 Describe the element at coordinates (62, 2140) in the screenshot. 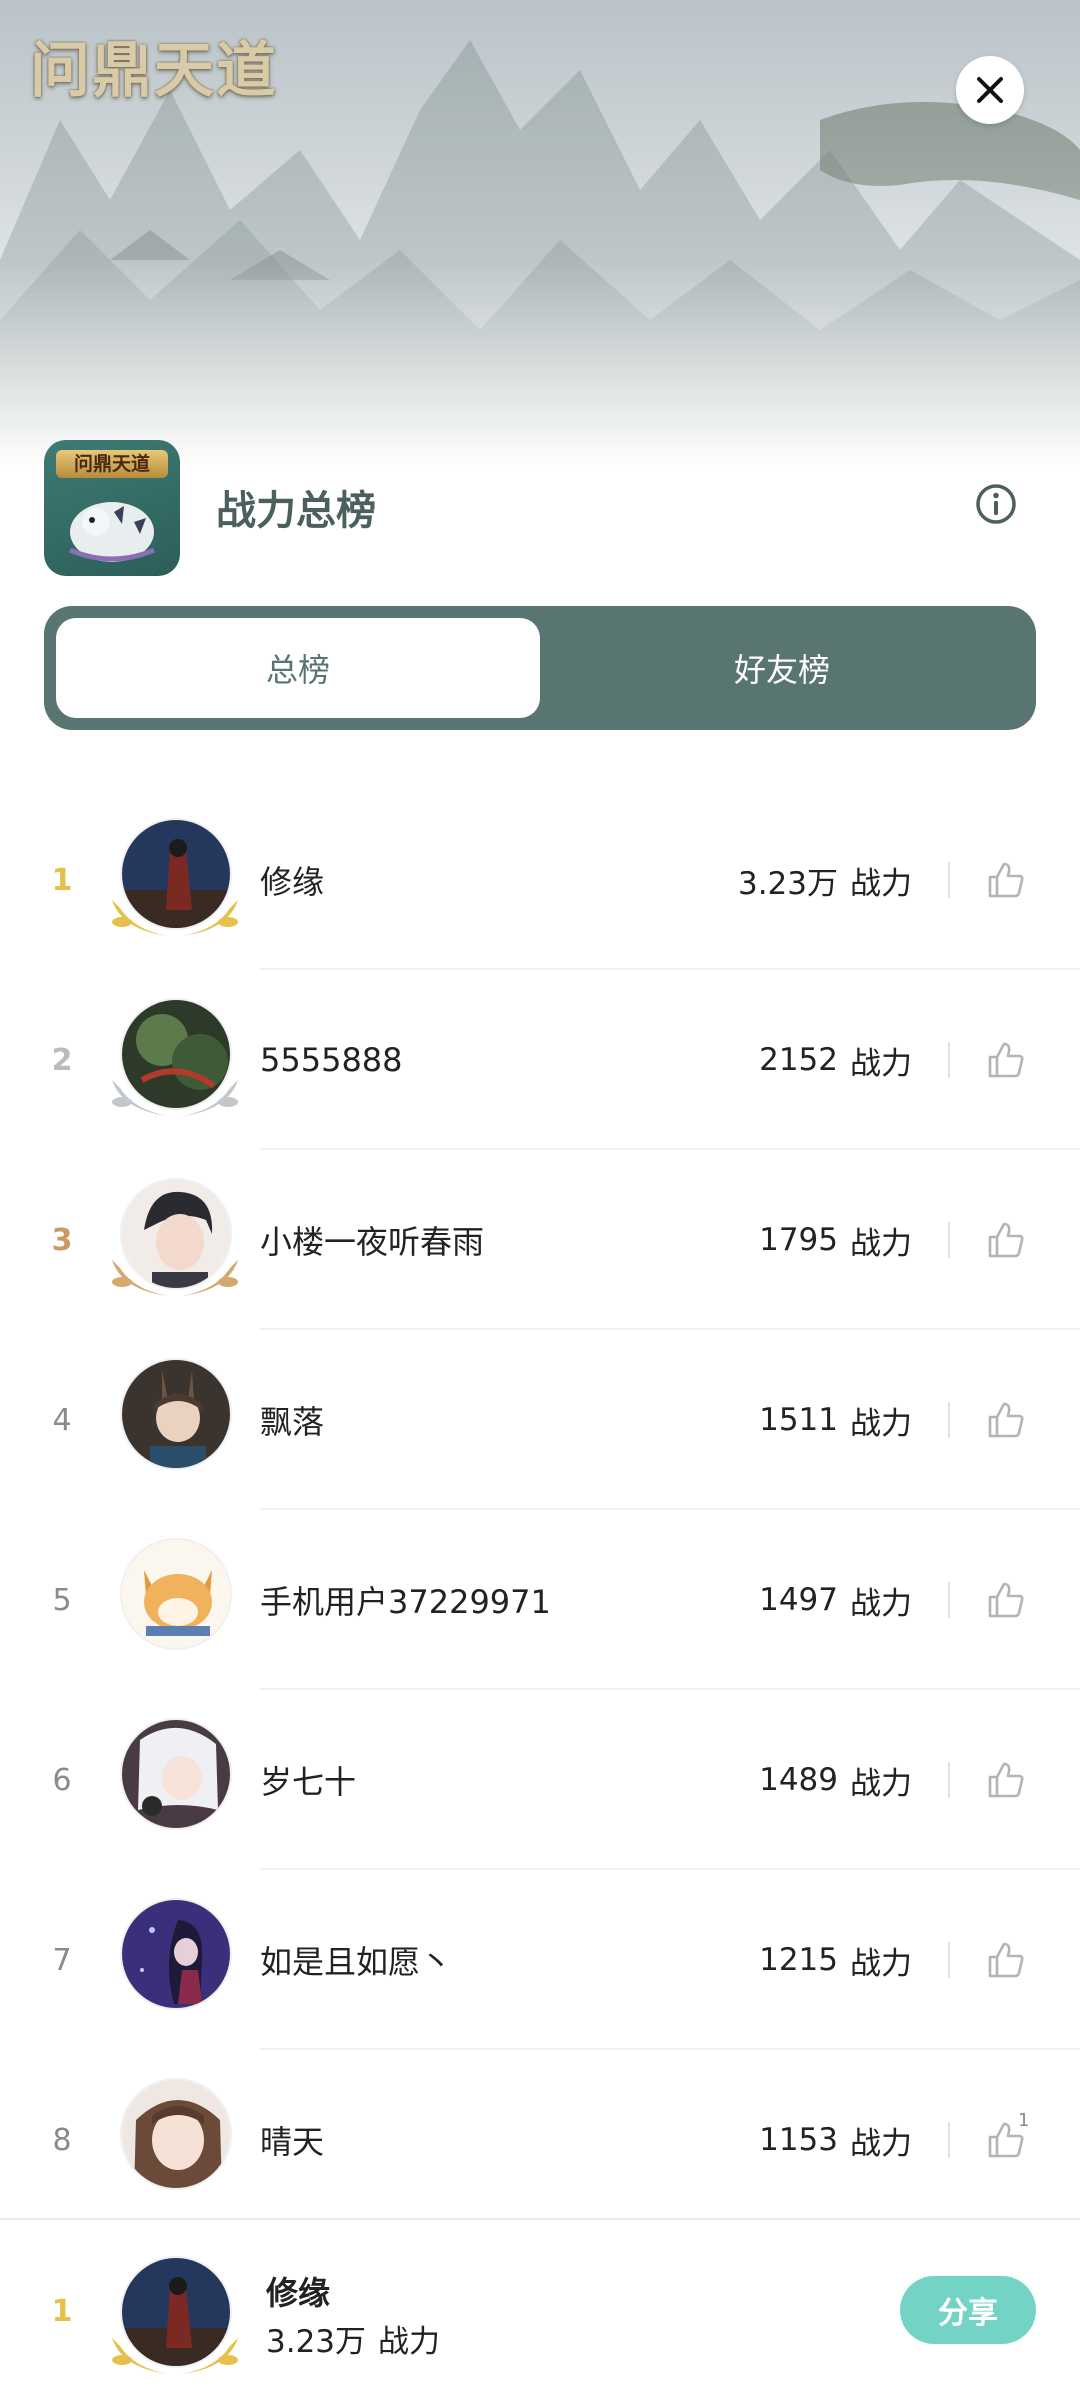

I see `rank-number: 8` at that location.